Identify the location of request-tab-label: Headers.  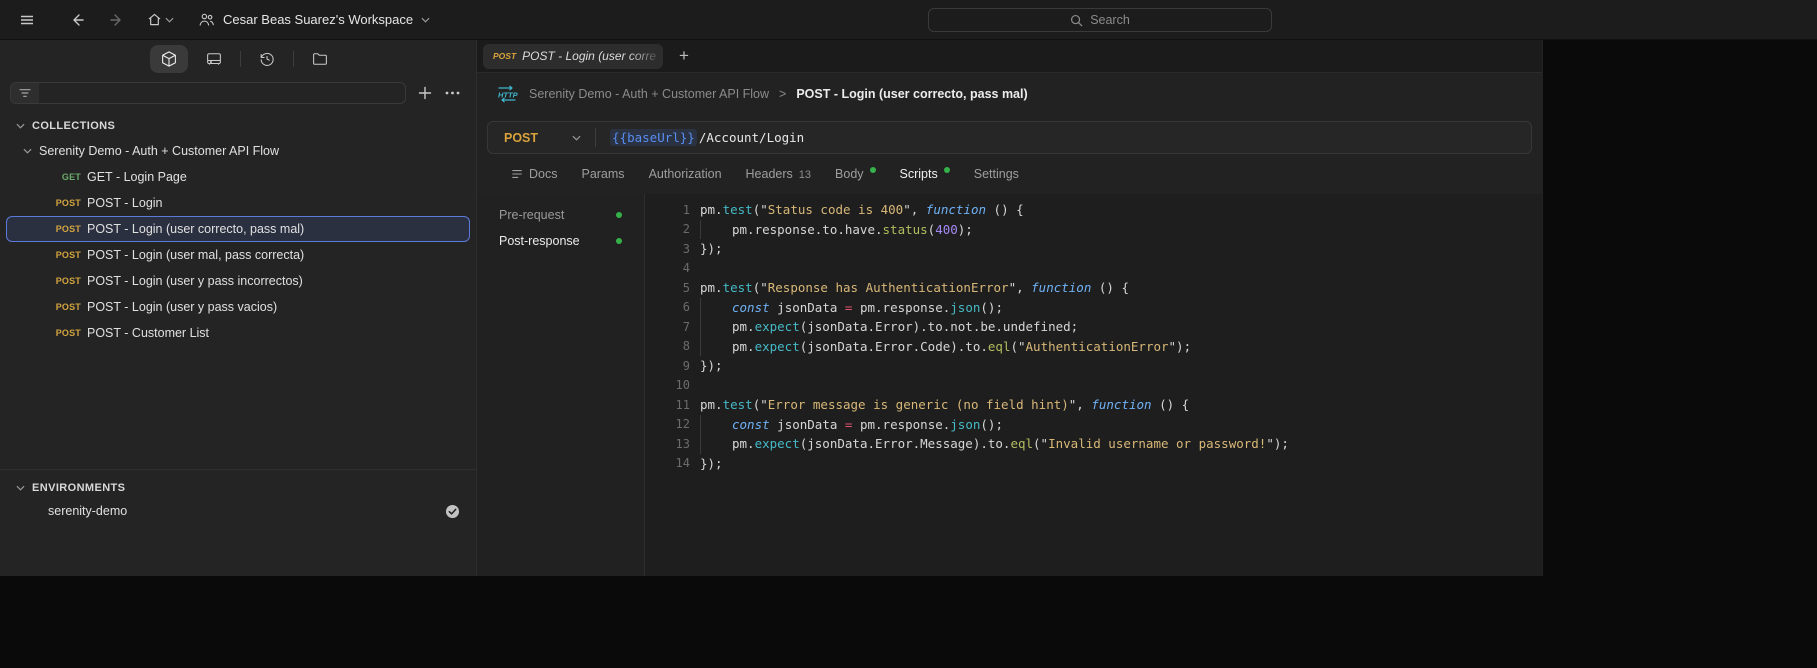
(769, 173).